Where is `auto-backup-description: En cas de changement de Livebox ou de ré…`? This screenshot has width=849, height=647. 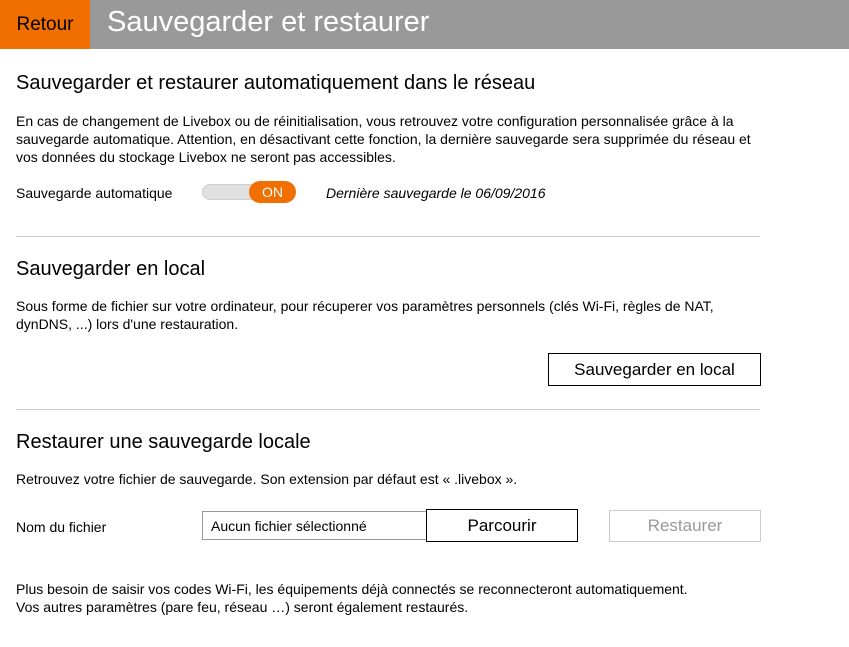 auto-backup-description: En cas de changement de Livebox ou de ré… is located at coordinates (383, 139).